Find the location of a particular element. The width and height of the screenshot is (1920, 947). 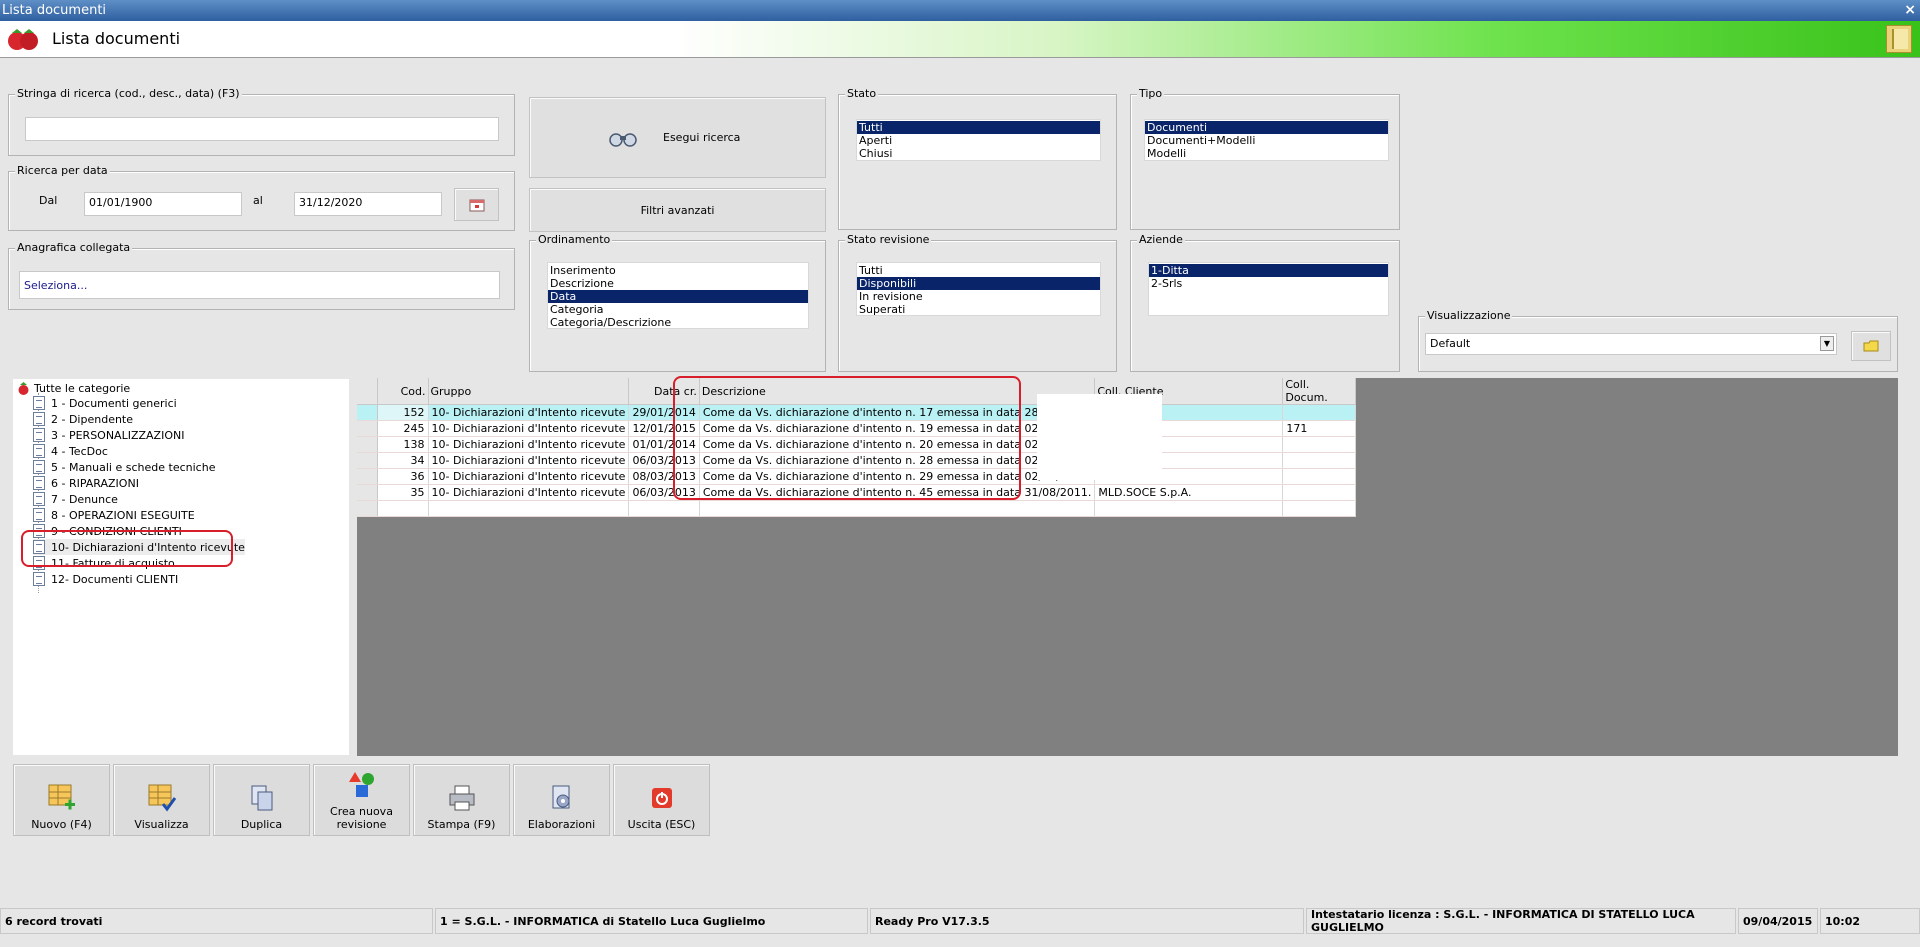

tree-item: 11- Fatture di acquisto is located at coordinates (104, 563).